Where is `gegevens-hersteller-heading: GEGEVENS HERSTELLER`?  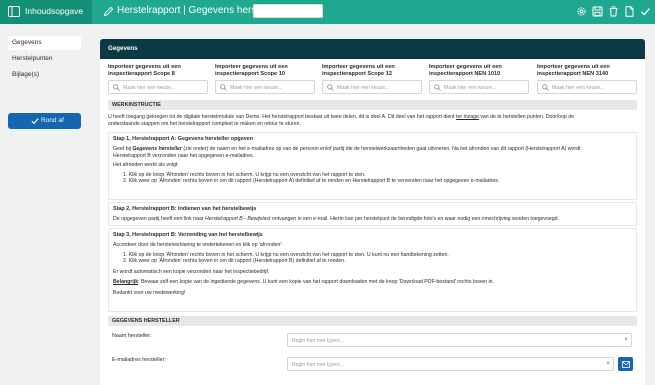
gegevens-hersteller-heading: GEGEVENS HERSTELLER is located at coordinates (372, 321).